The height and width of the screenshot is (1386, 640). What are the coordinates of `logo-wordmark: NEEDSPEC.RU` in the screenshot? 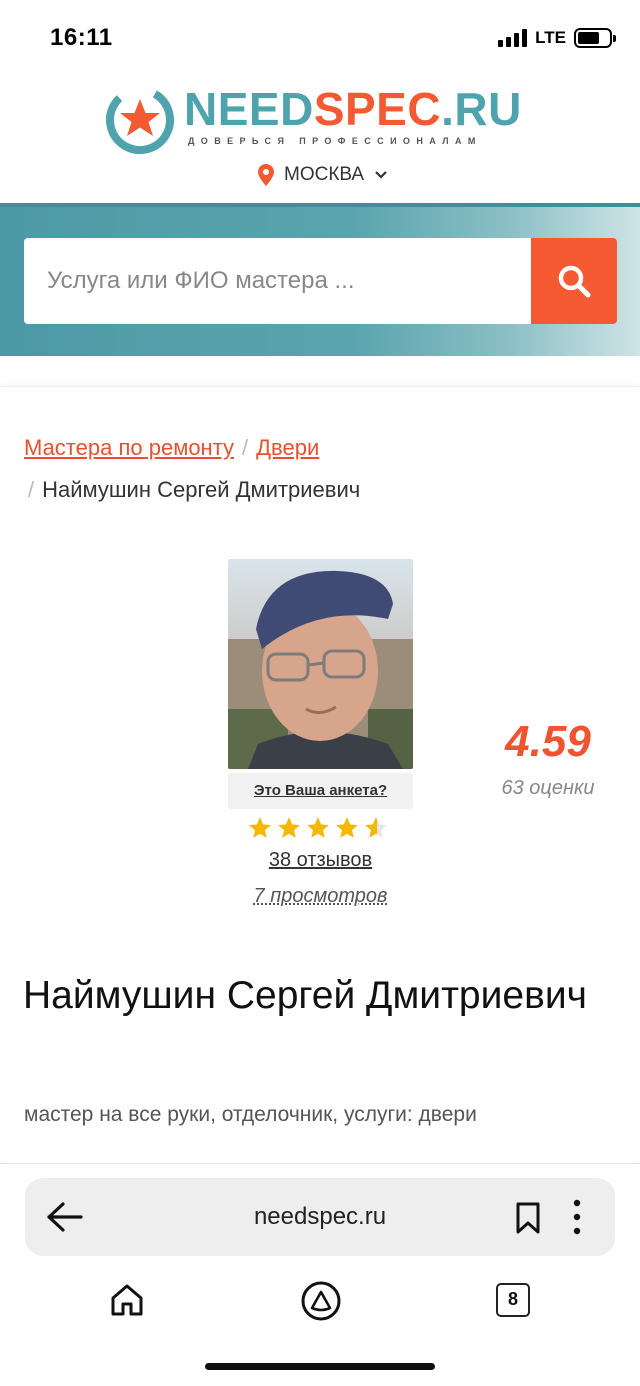 It's located at (353, 109).